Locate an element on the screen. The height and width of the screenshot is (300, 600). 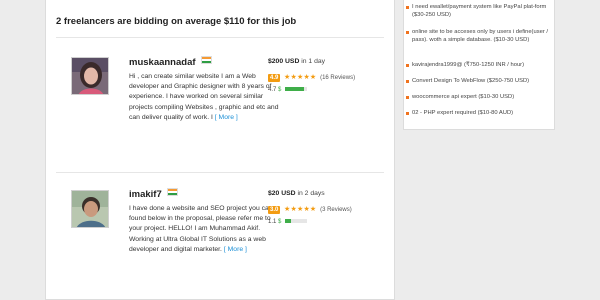
earnings-row: 4.7 $ is located at coordinates (288, 90).